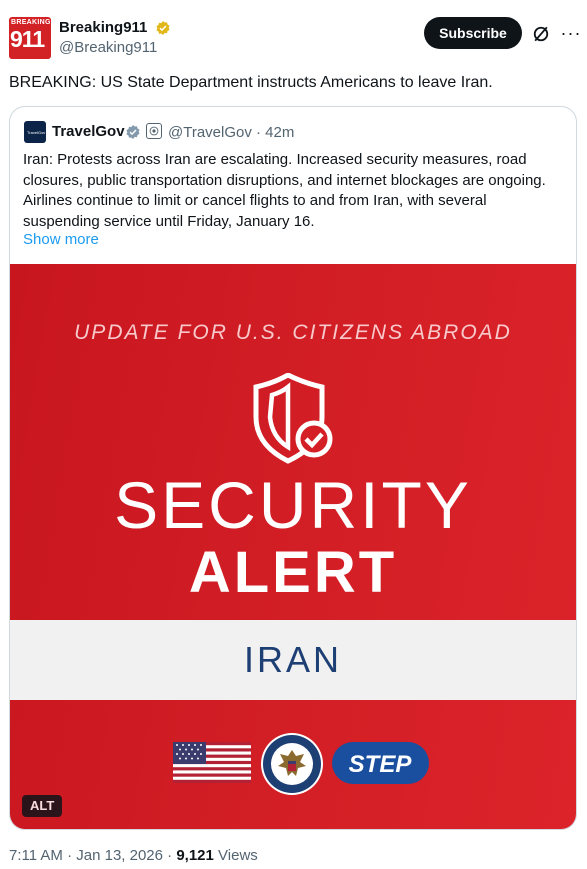 The image size is (587, 869). I want to click on grok-icon, so click(541, 34).